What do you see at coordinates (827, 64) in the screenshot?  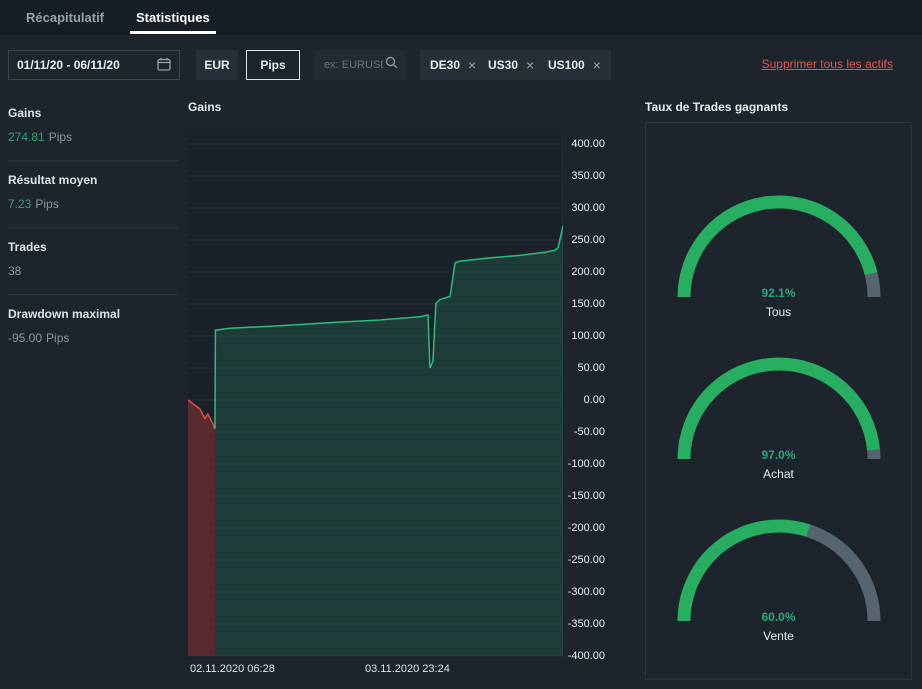 I see `remove-all-assets-link: Supprimer tous les actifs` at bounding box center [827, 64].